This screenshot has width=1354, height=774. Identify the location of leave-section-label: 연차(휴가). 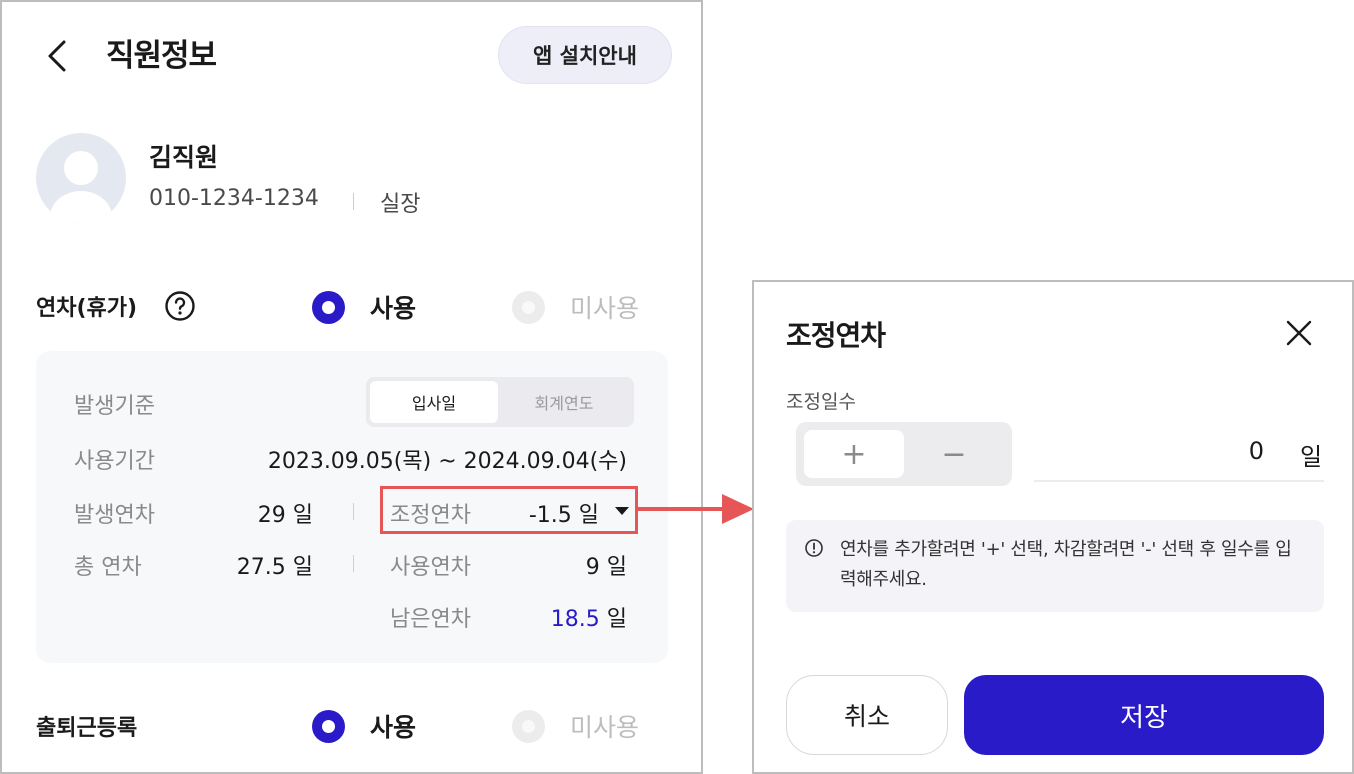
(87, 308).